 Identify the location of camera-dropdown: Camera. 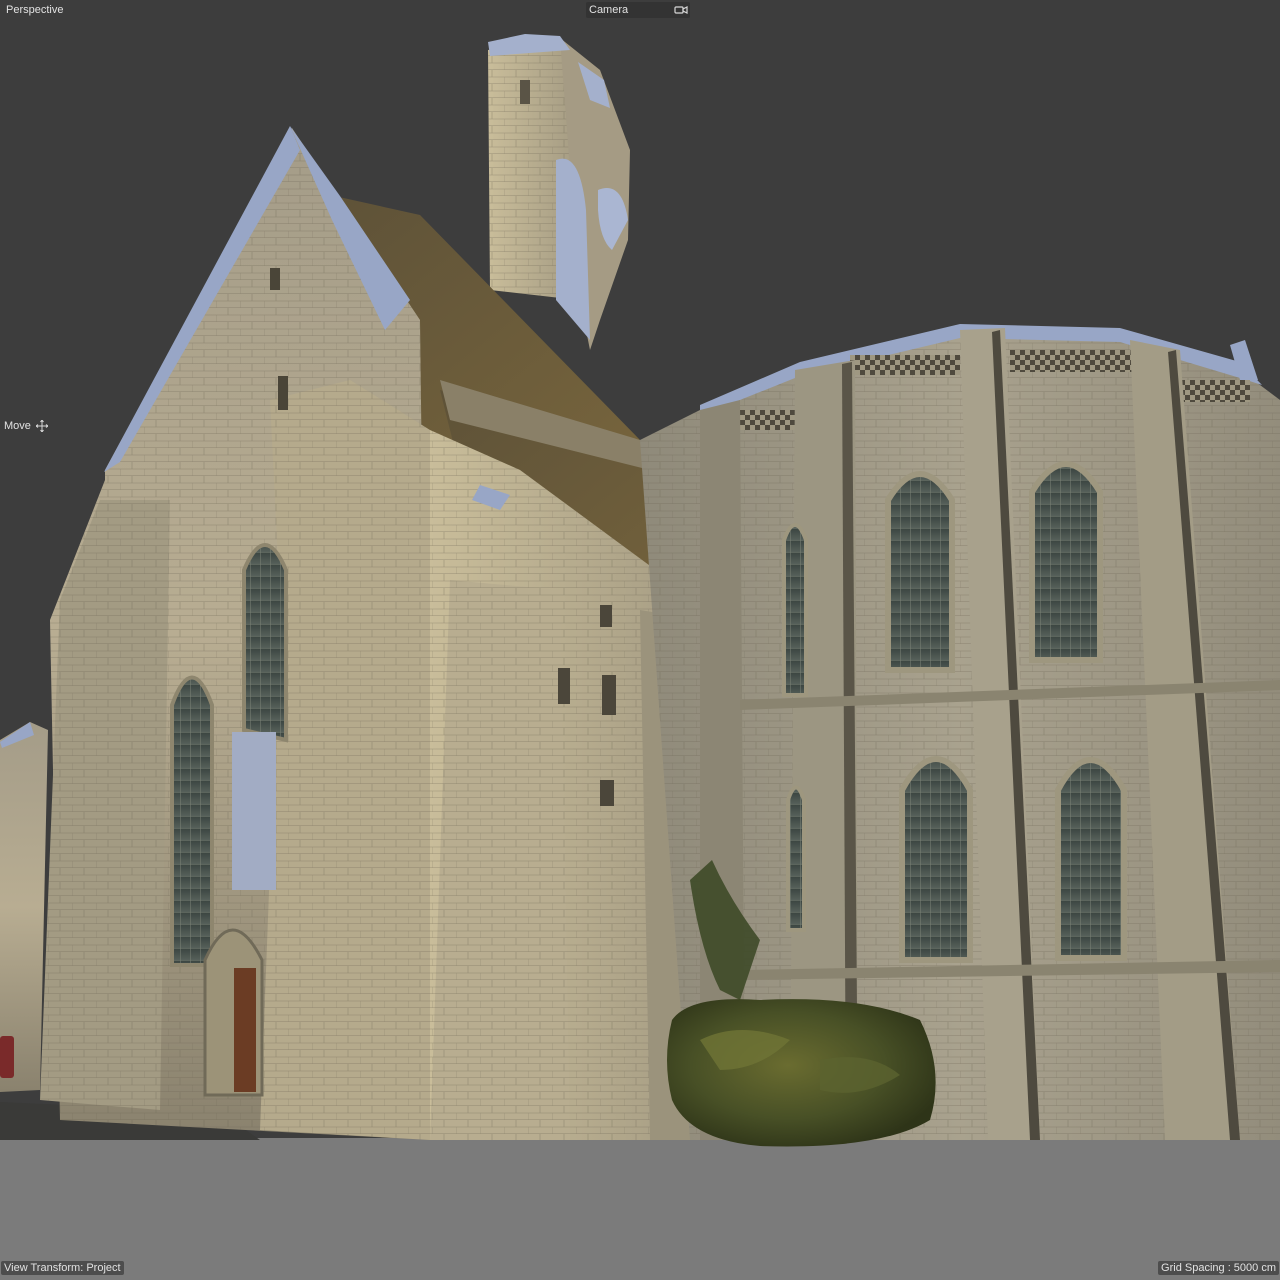
(638, 10).